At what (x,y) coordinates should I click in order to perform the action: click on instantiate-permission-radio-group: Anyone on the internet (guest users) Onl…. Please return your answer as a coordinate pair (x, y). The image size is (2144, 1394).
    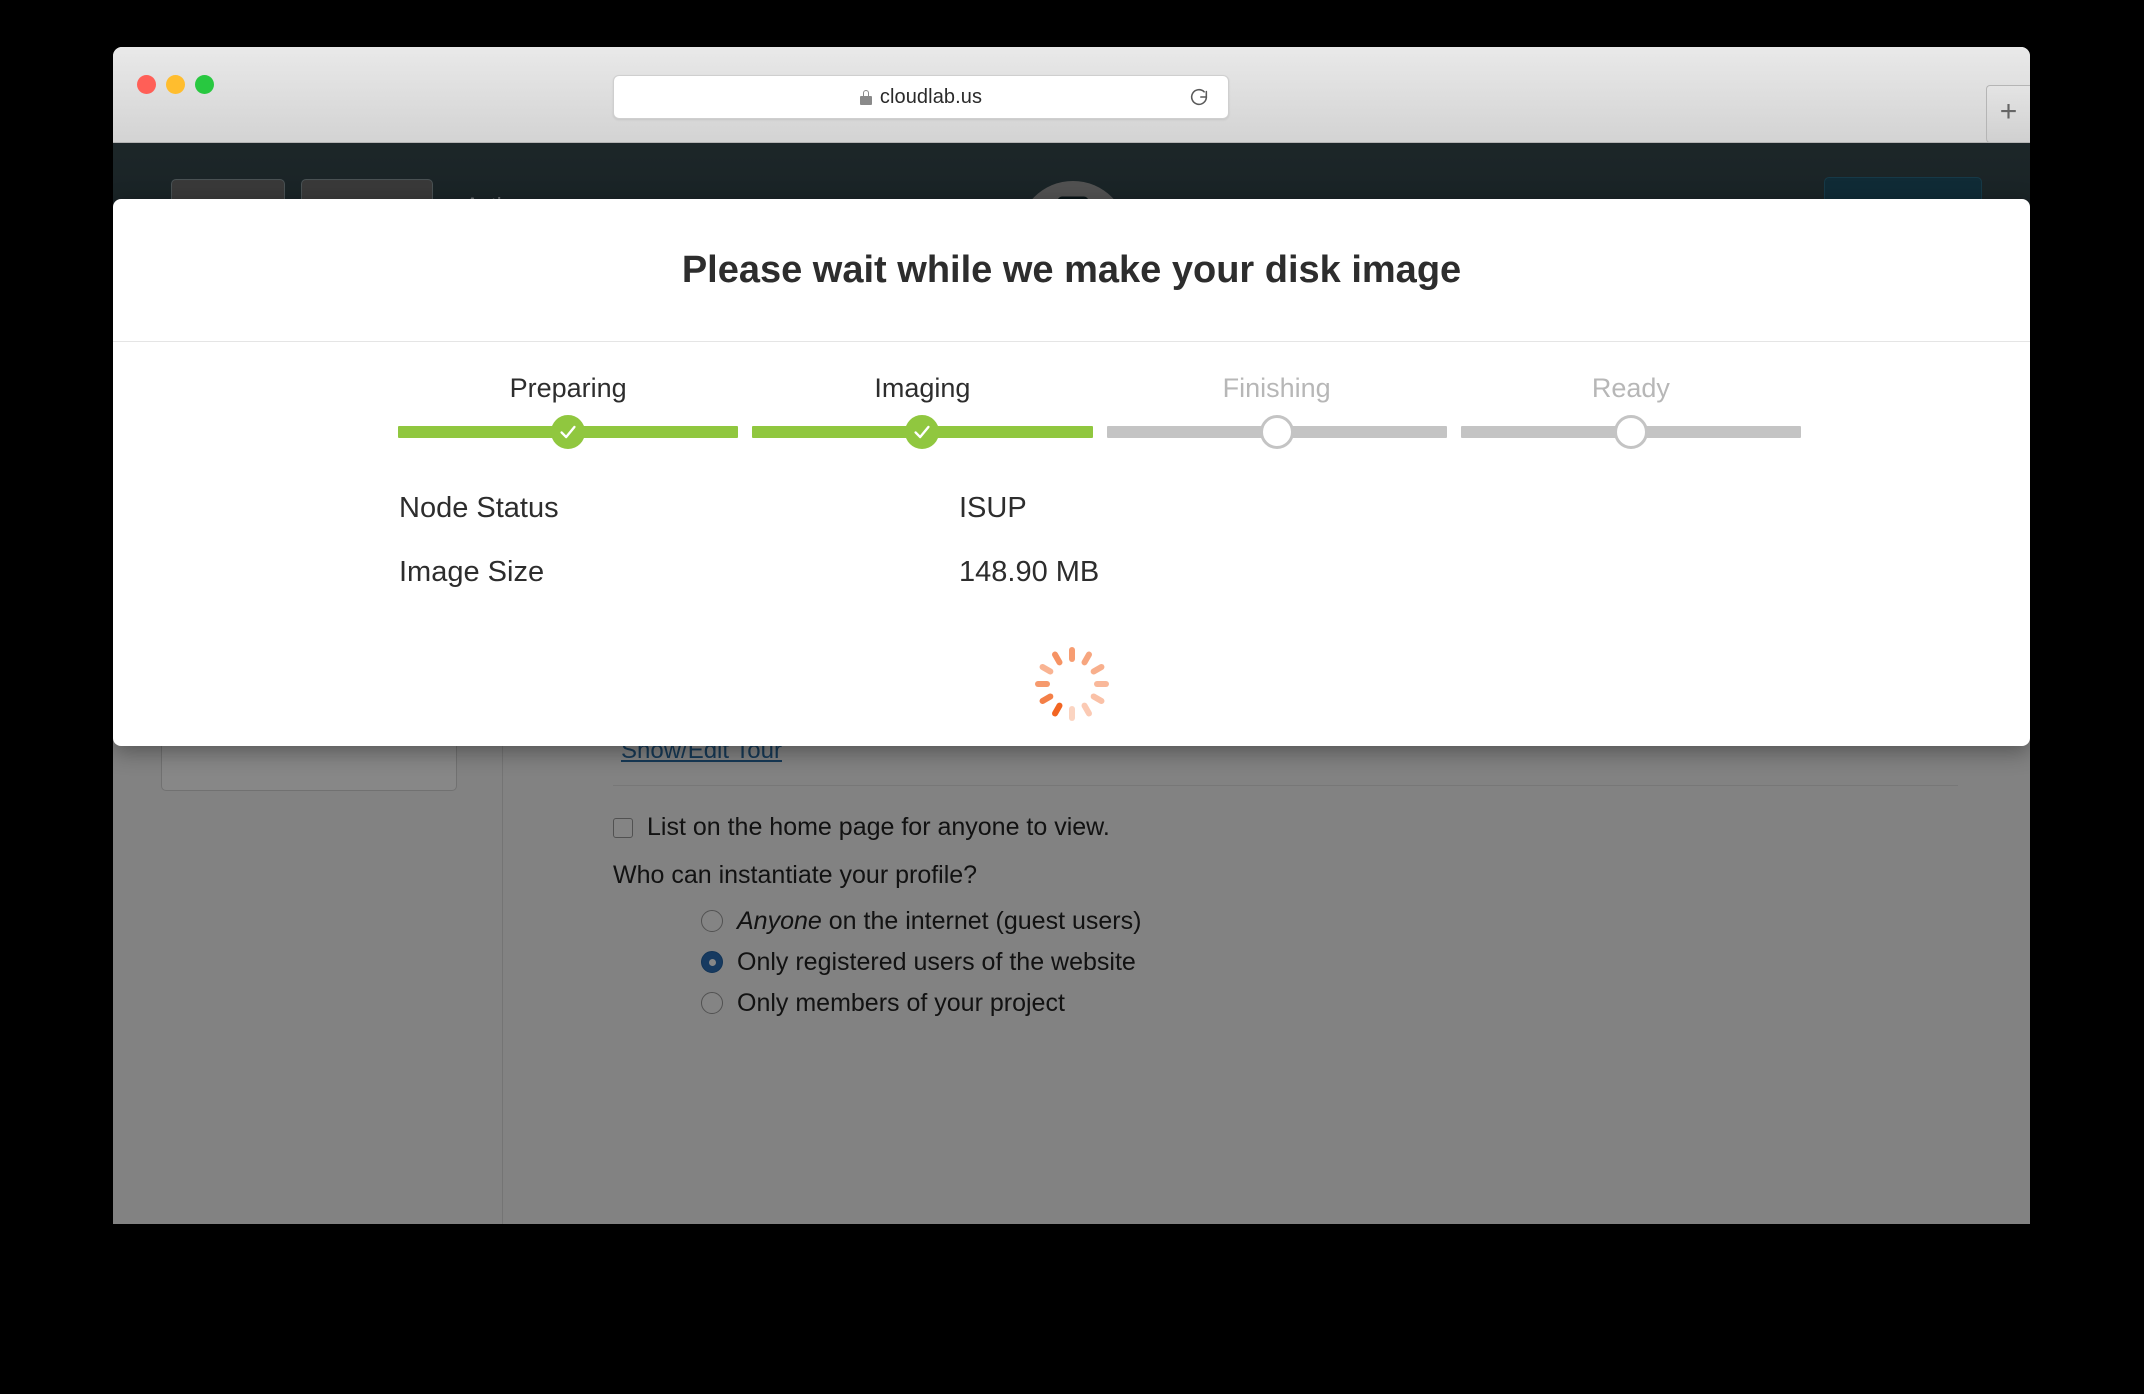
    Looking at the image, I should click on (921, 962).